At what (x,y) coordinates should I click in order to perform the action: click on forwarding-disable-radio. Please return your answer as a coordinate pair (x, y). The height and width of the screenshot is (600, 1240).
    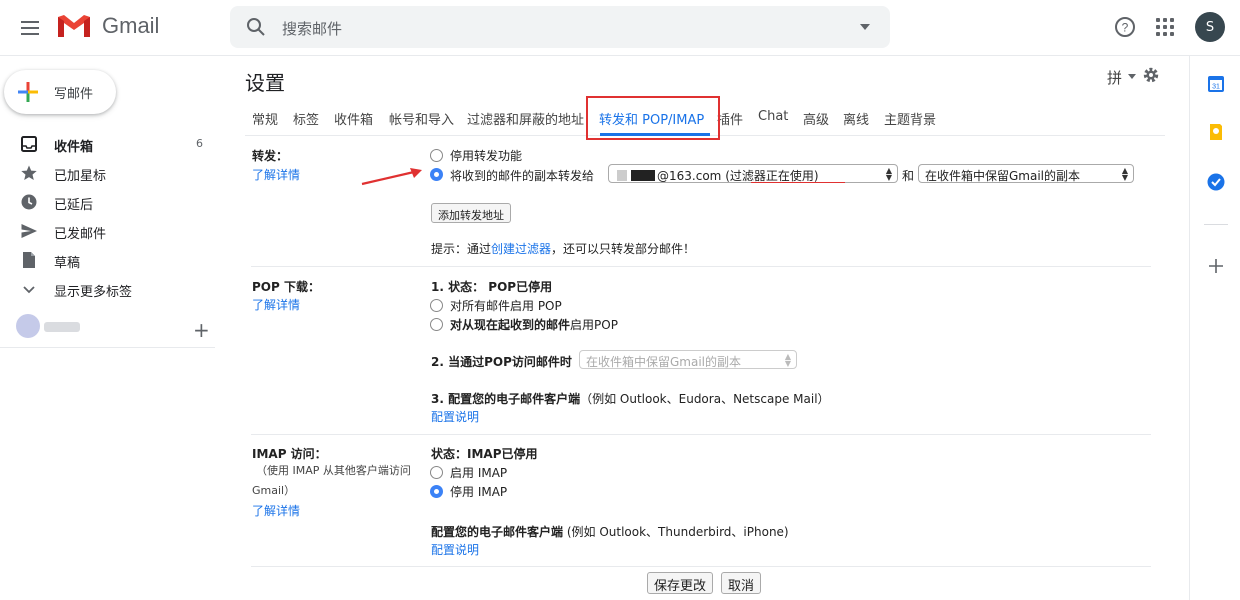
    Looking at the image, I should click on (436, 155).